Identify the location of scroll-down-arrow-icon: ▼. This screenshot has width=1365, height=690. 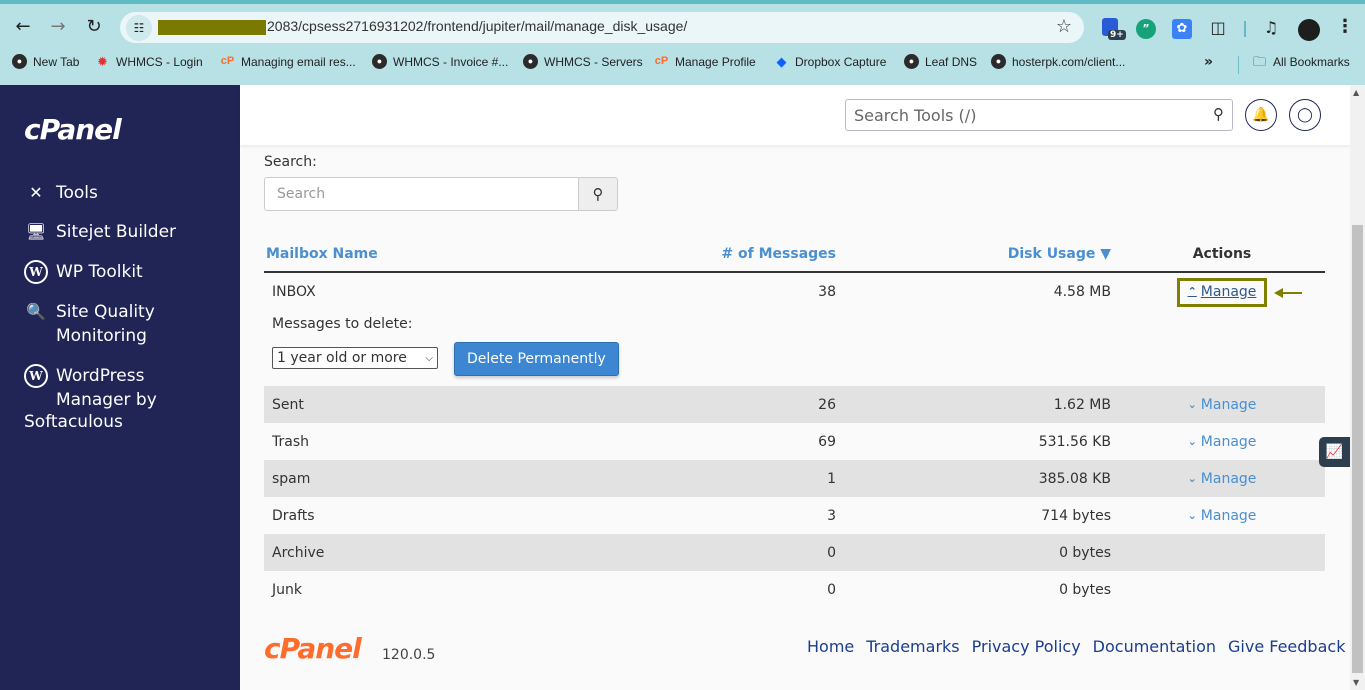
(1356, 682).